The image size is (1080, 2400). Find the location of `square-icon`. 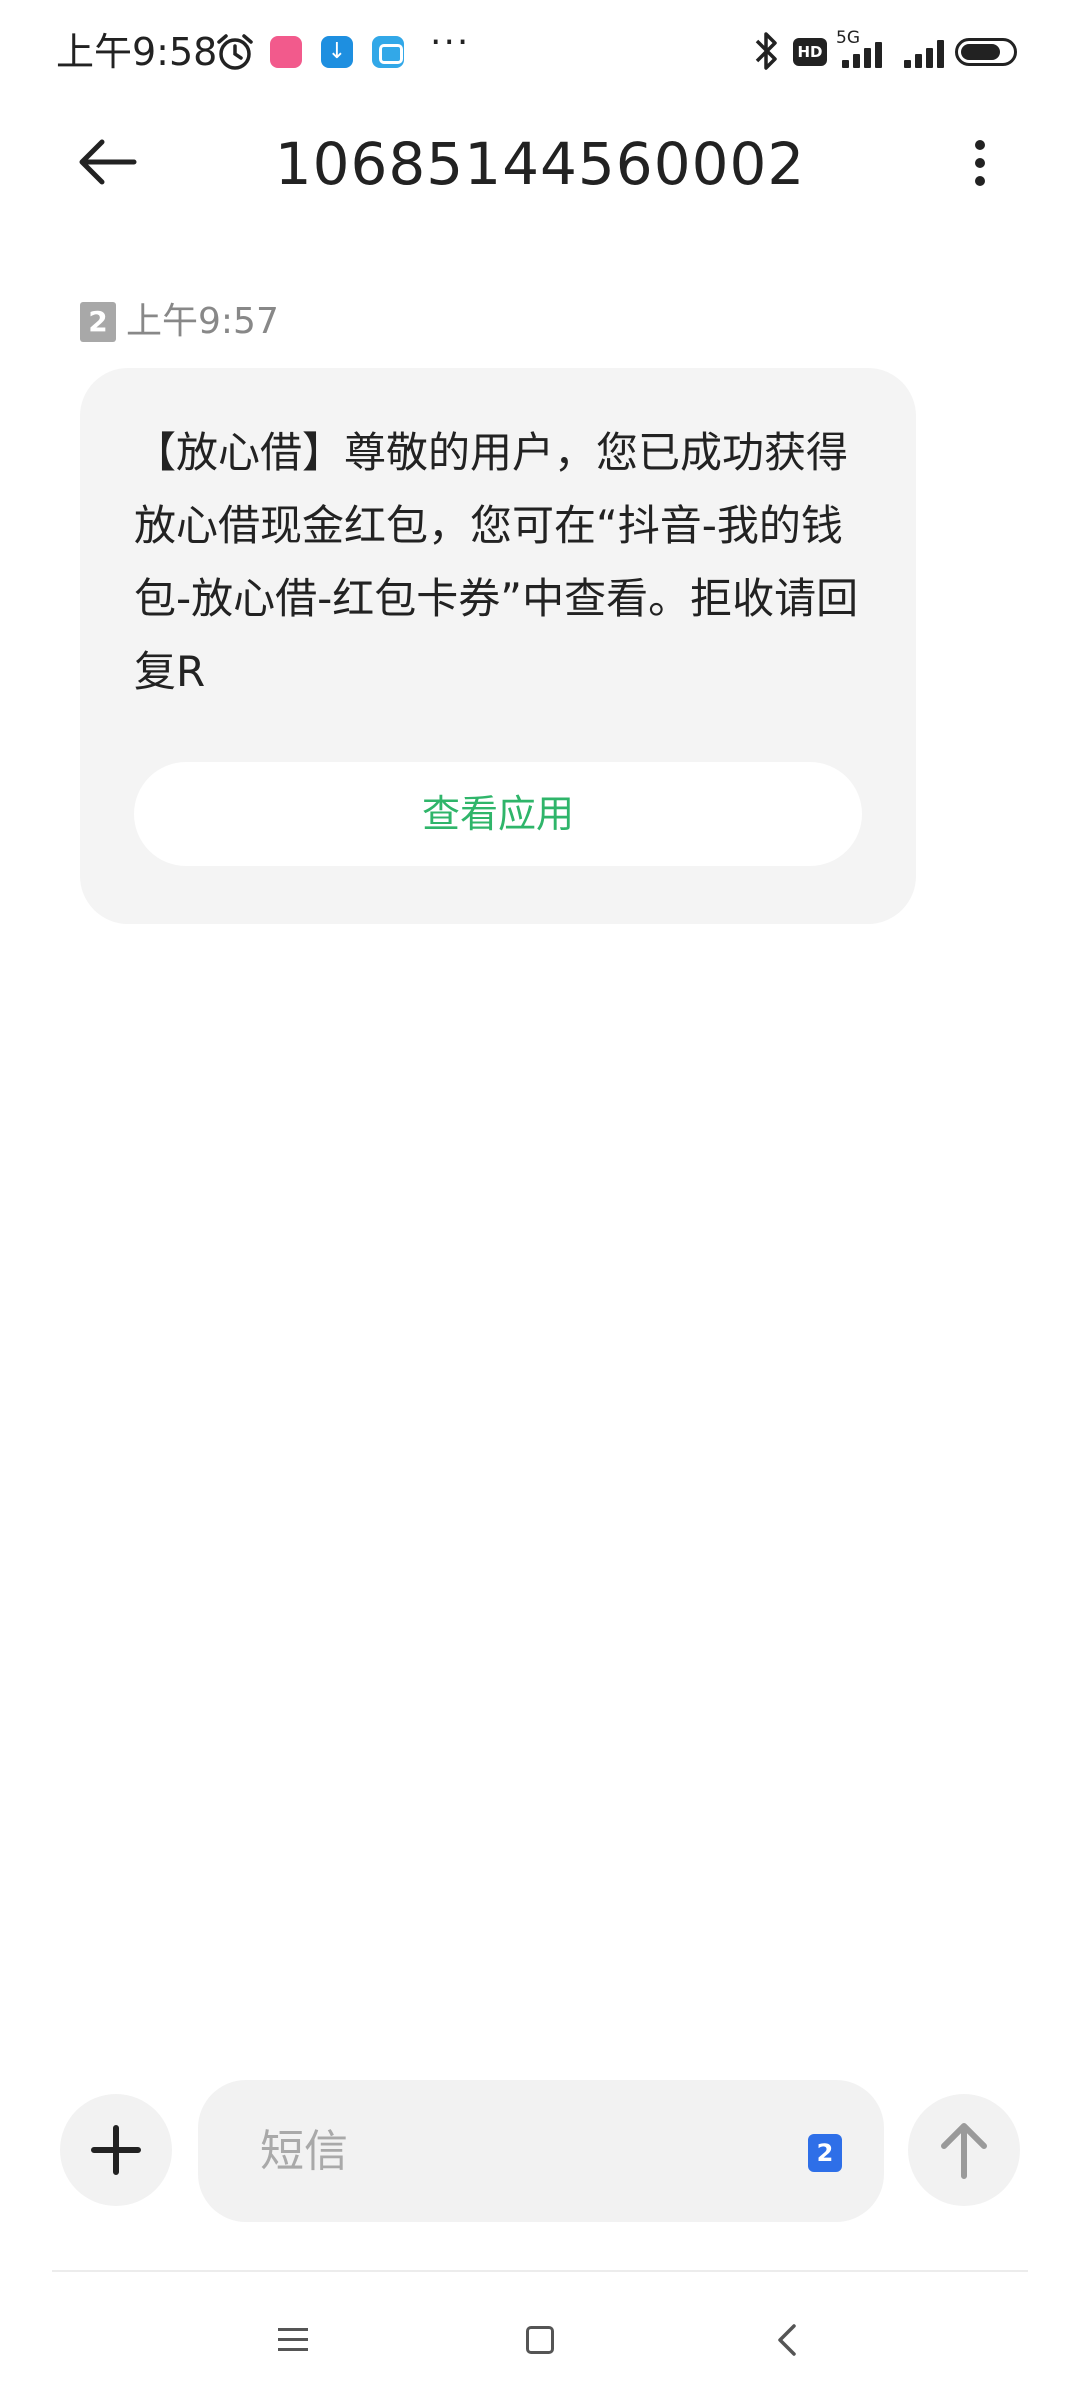

square-icon is located at coordinates (540, 2340).